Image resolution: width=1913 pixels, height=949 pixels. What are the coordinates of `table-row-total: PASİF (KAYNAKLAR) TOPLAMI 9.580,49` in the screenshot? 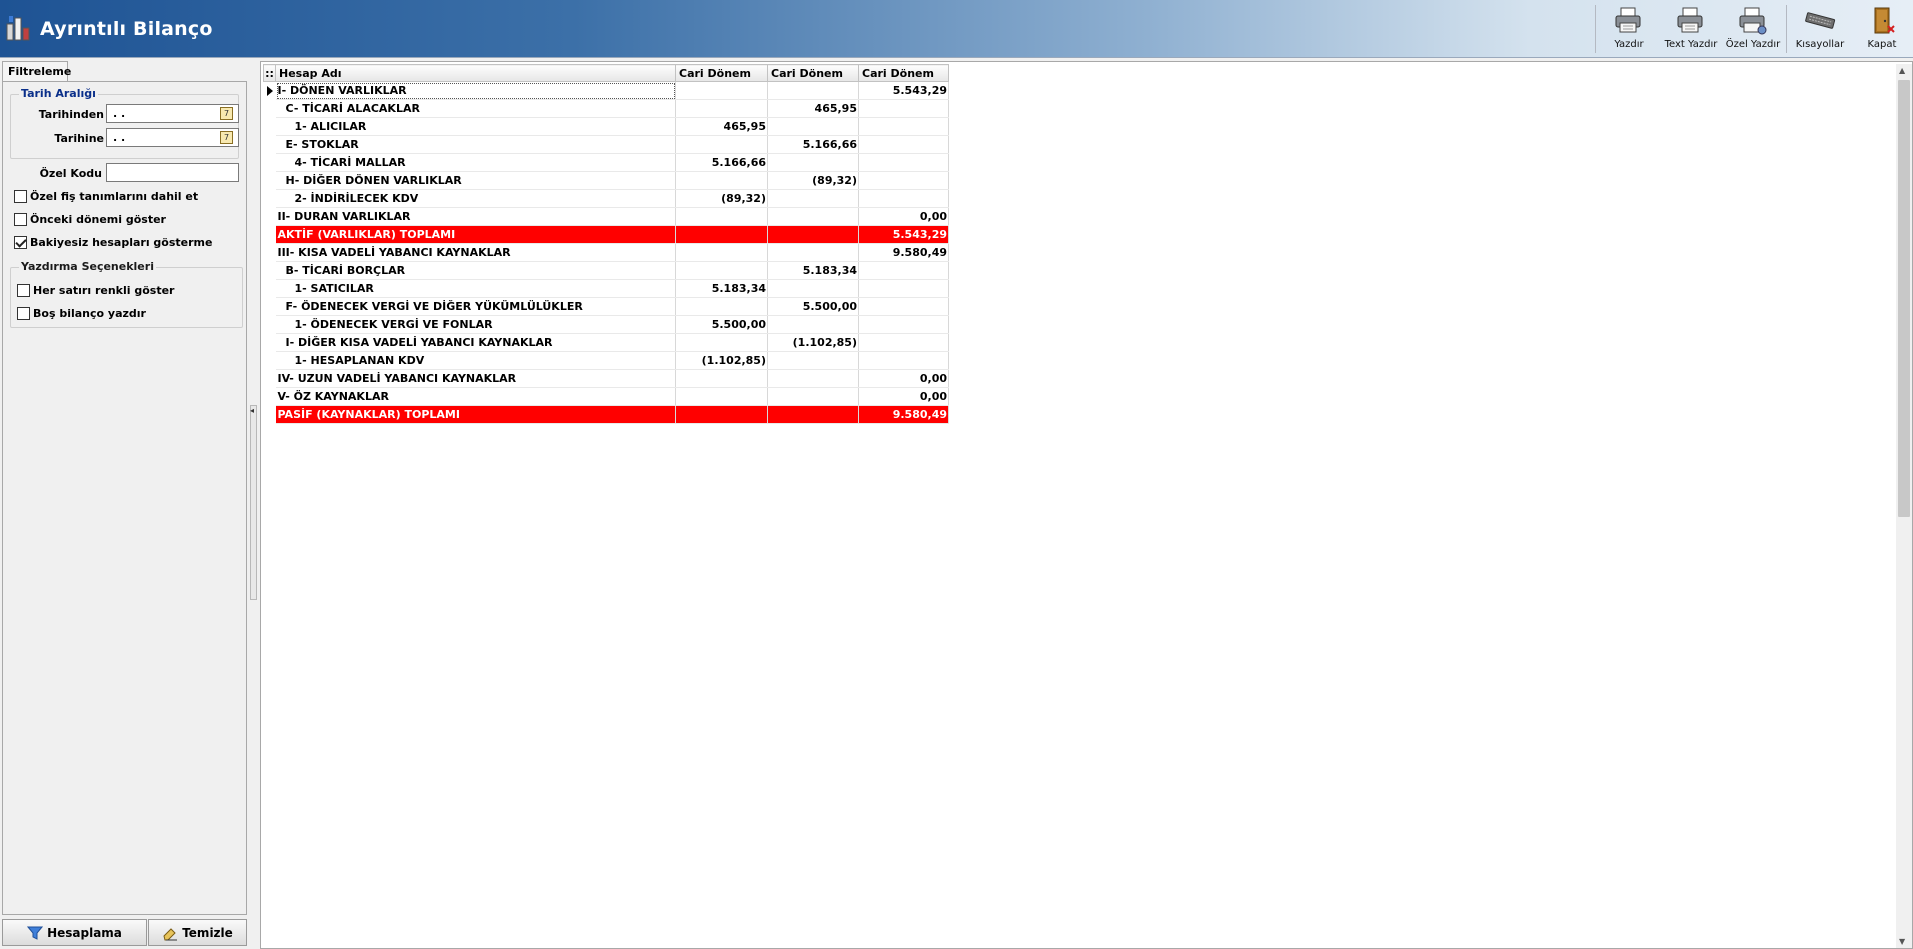 It's located at (606, 414).